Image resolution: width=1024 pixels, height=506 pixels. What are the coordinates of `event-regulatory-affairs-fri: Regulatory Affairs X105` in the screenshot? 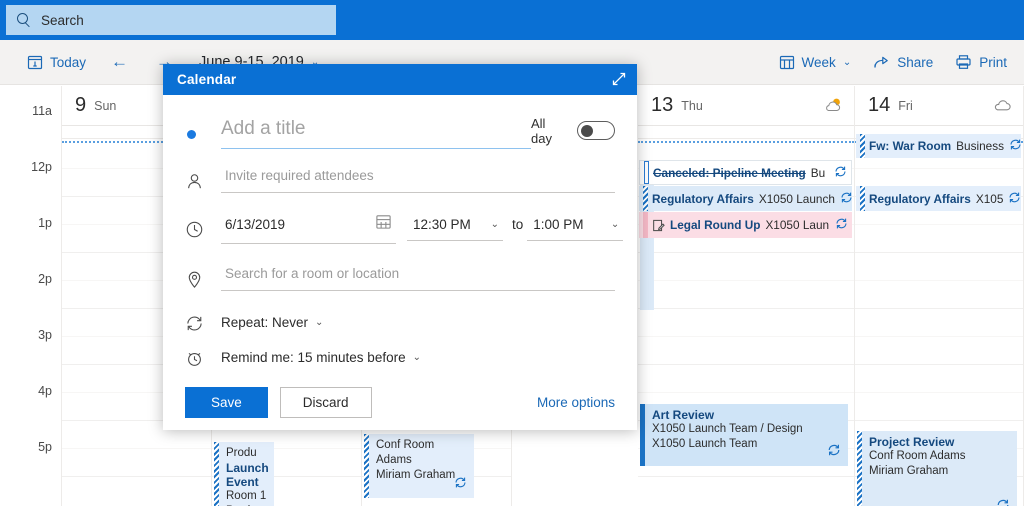 It's located at (938, 198).